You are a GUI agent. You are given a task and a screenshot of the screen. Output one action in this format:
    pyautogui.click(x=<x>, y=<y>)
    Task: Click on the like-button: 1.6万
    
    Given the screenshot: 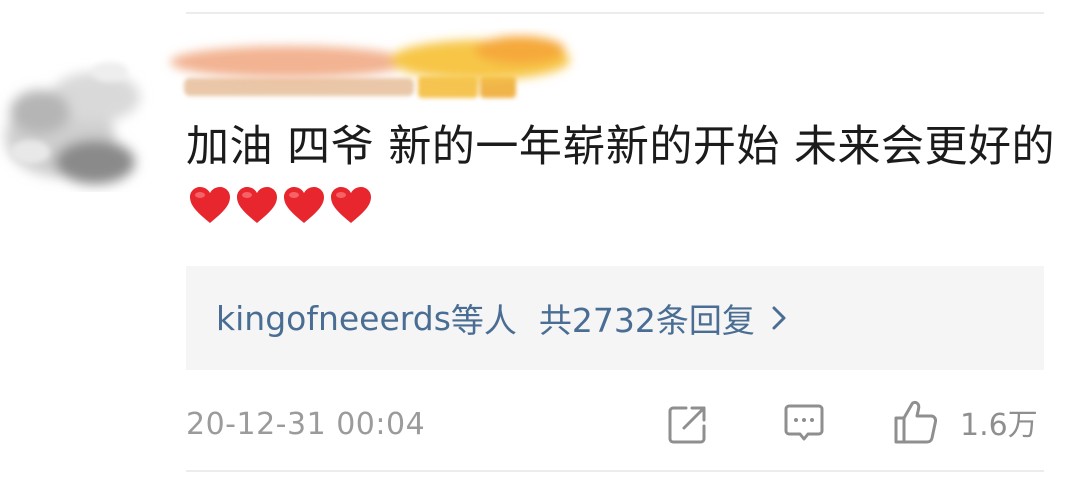 What is the action you would take?
    pyautogui.click(x=965, y=422)
    